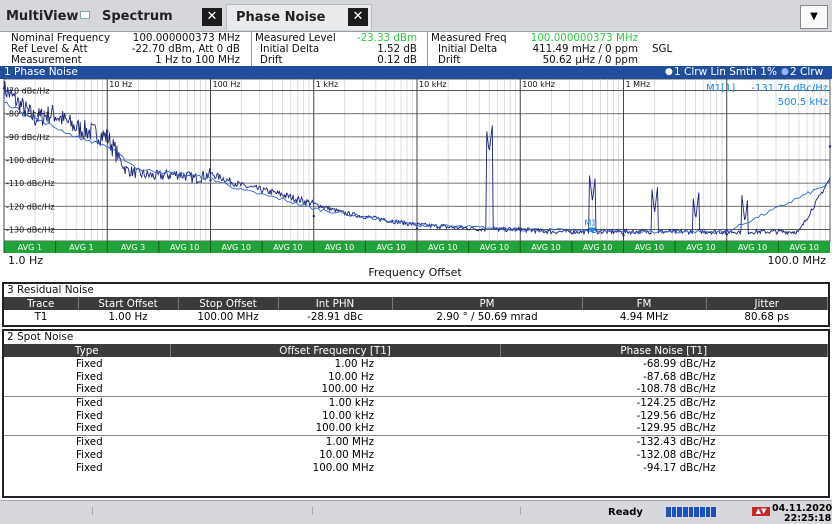  Describe the element at coordinates (416, 402) in the screenshot. I see `table-row: Fixed 1.00 kHz -124.25 dBc/Hz` at that location.